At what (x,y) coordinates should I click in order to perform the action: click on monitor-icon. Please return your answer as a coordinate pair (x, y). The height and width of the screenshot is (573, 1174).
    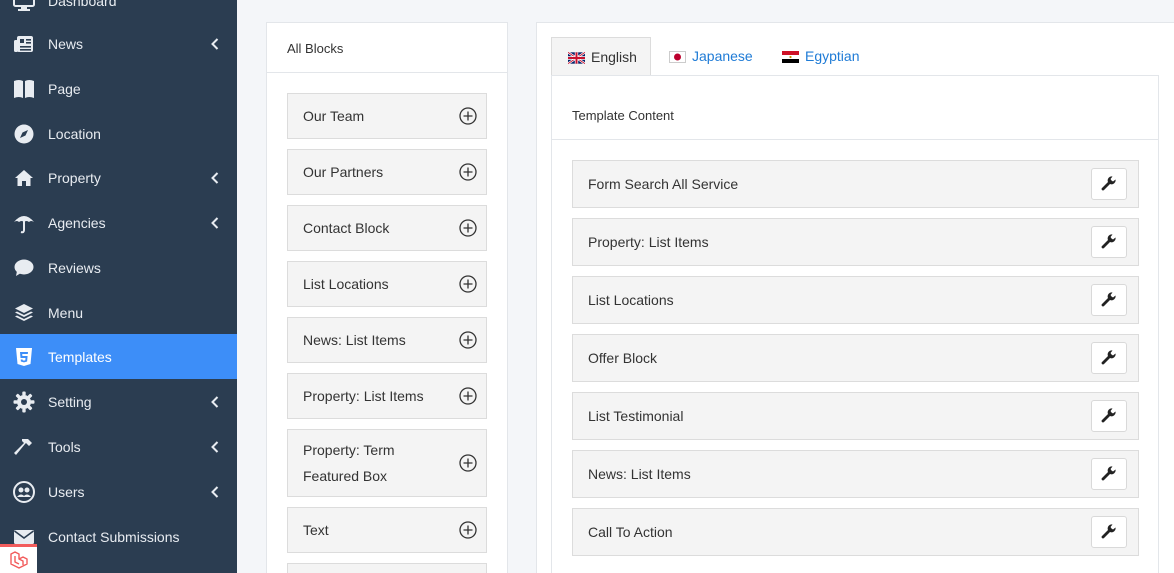
    Looking at the image, I should click on (24, 6).